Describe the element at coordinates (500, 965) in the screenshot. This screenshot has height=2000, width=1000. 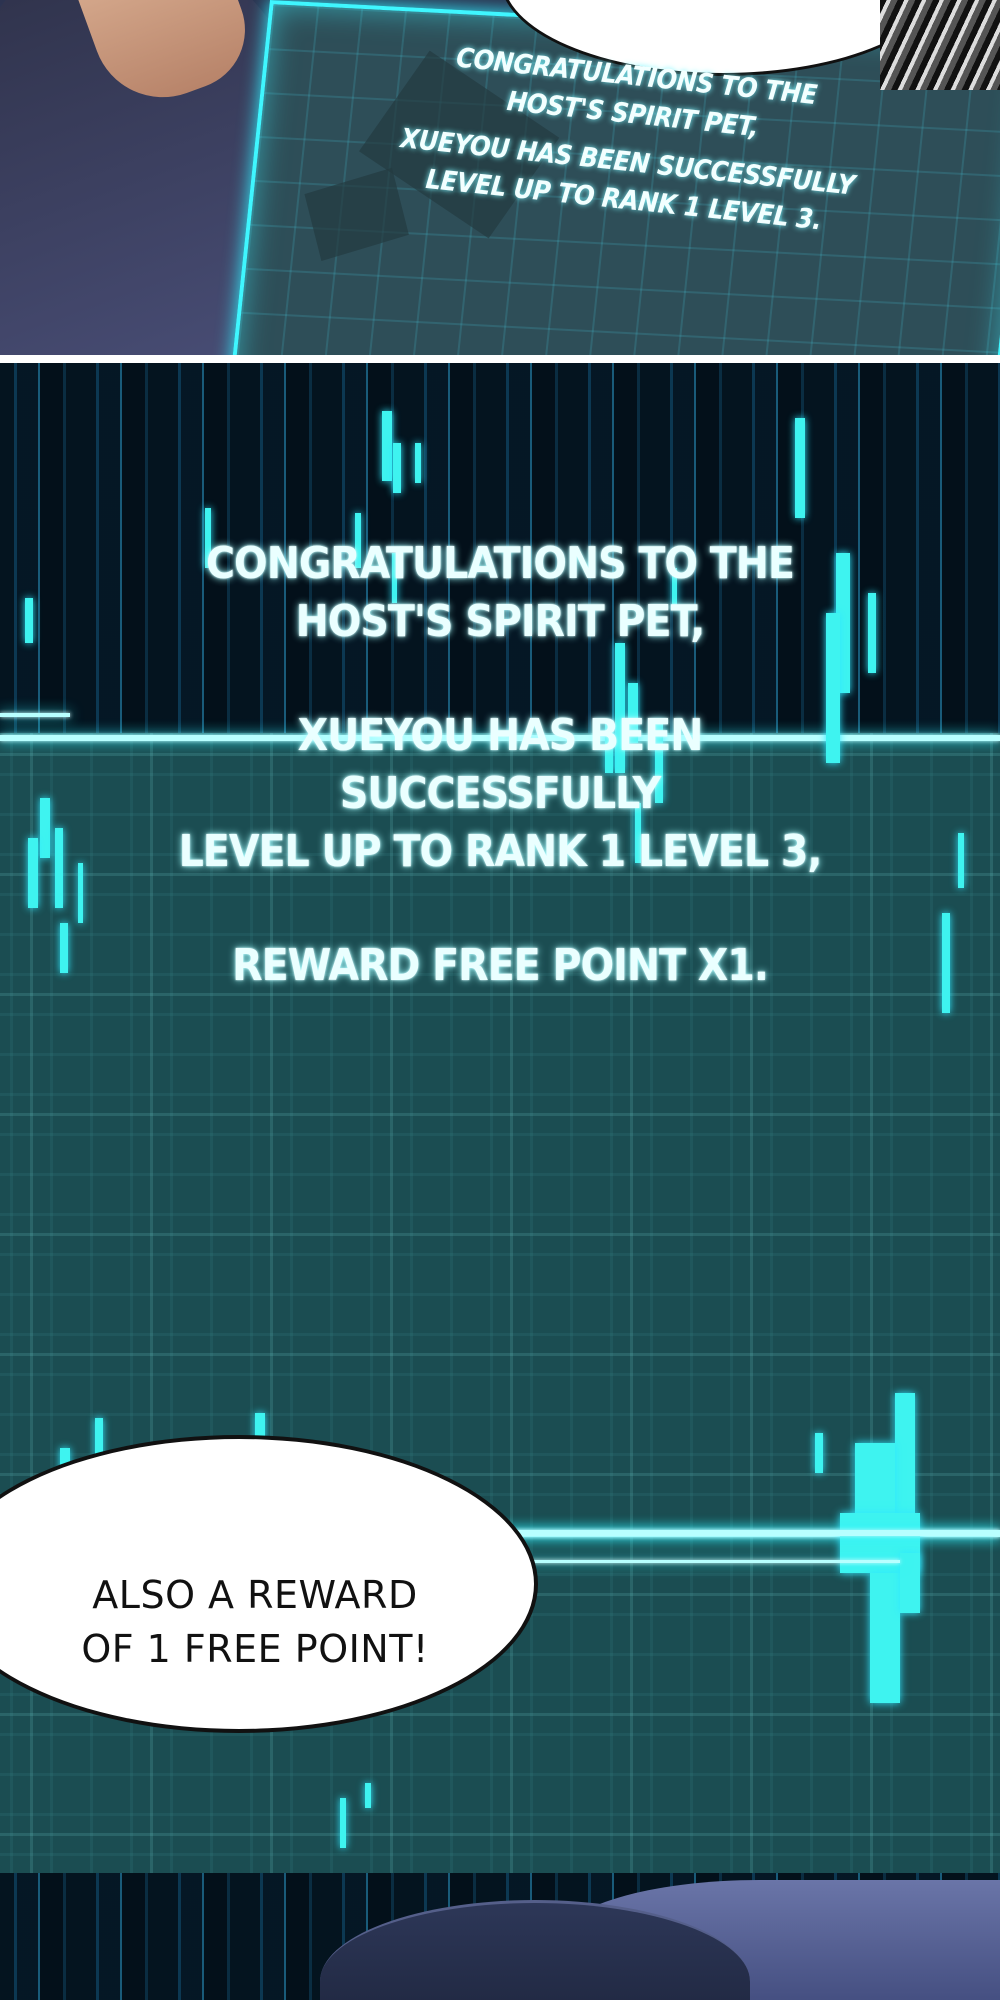
I see `system-line-5: REWARD FREE POINT X1.` at that location.